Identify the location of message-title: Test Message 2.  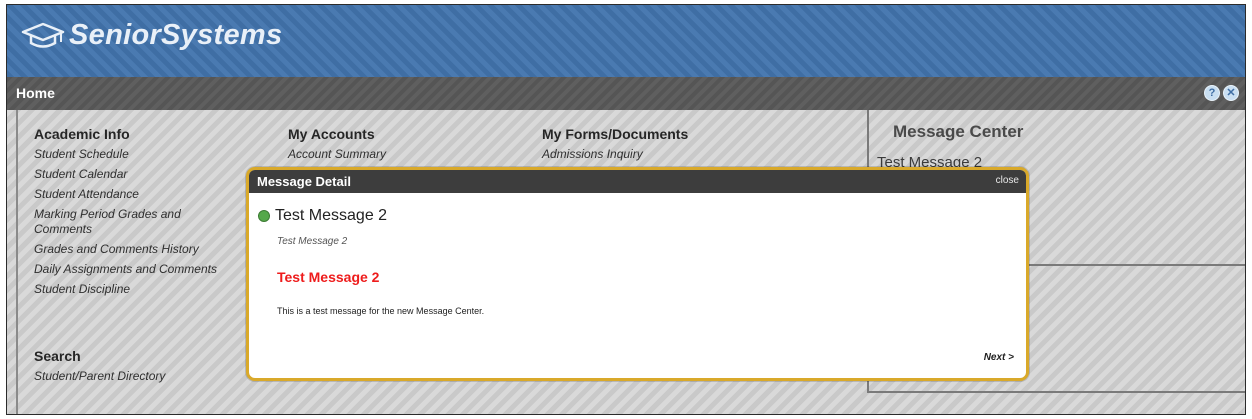
(331, 215).